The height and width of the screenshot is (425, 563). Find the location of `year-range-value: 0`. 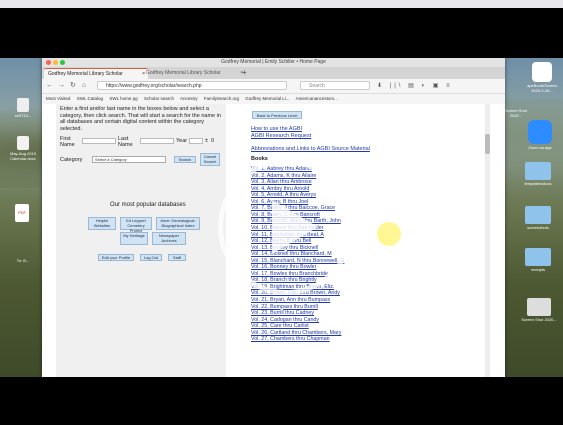

year-range-value: 0 is located at coordinates (212, 141).